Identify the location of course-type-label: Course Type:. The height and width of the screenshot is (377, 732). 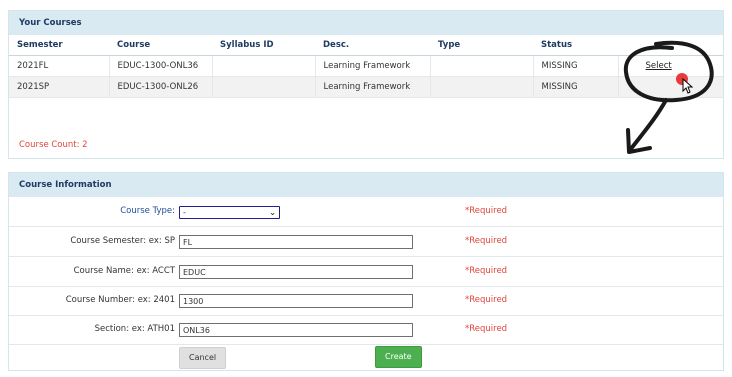
(147, 211).